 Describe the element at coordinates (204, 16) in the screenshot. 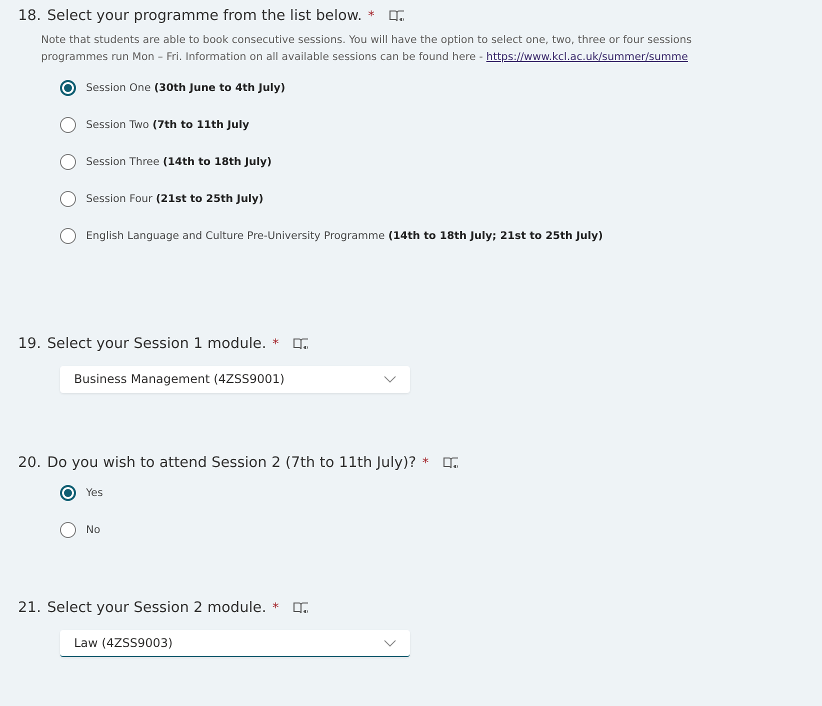

I see `question-title: Select your programme from the list below.` at that location.